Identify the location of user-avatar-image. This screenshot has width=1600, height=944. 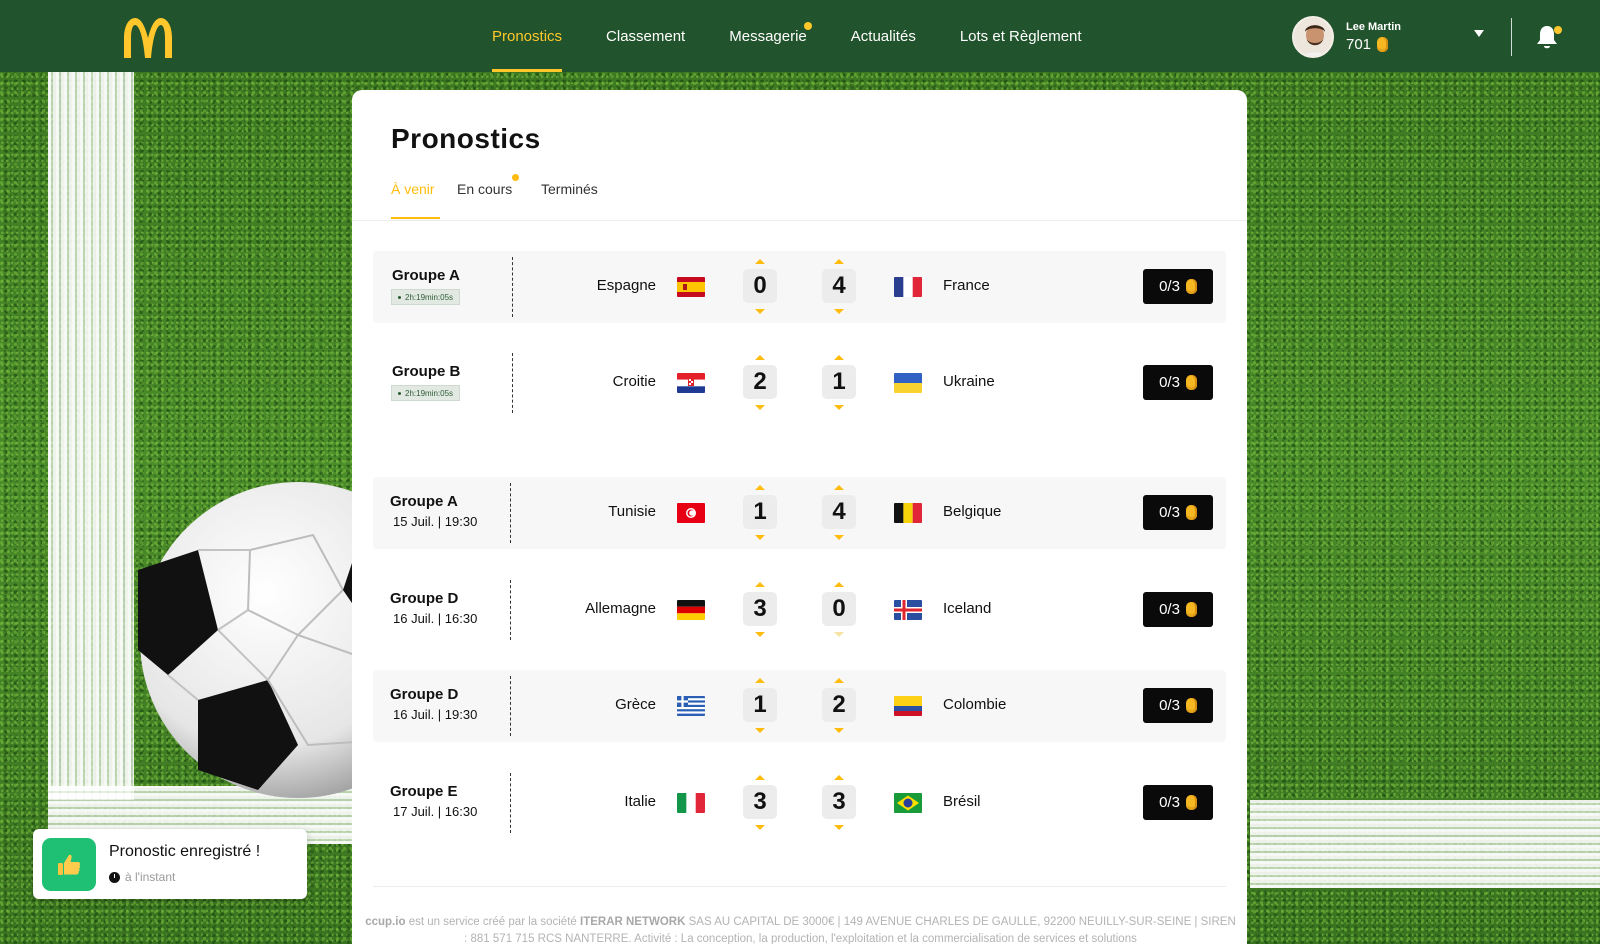
(1313, 37).